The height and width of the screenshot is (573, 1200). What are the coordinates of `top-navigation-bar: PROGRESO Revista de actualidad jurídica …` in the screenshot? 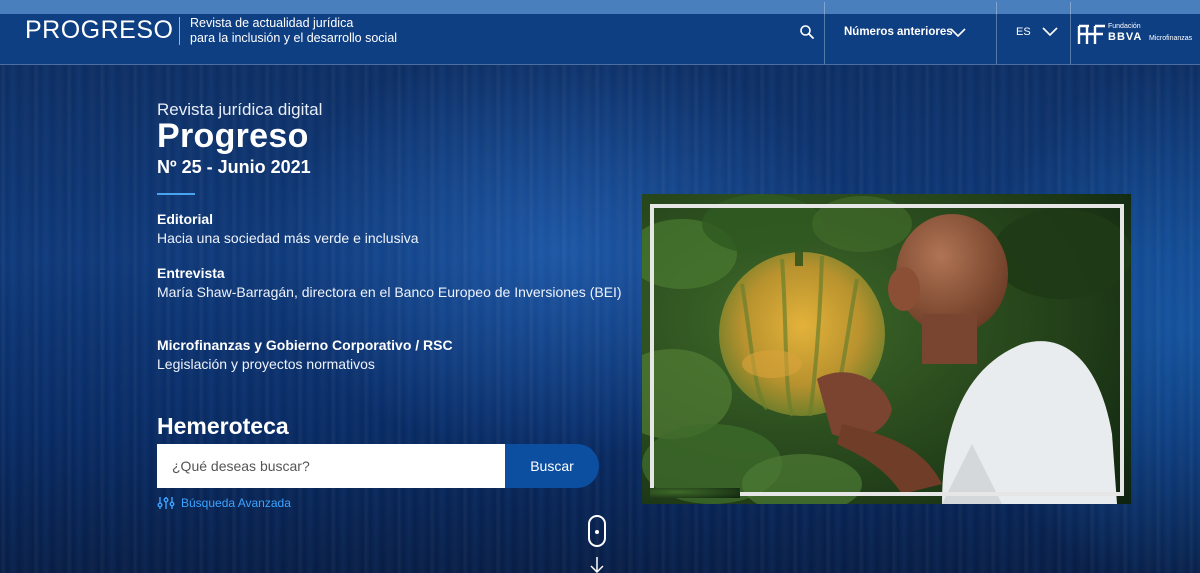 It's located at (600, 32).